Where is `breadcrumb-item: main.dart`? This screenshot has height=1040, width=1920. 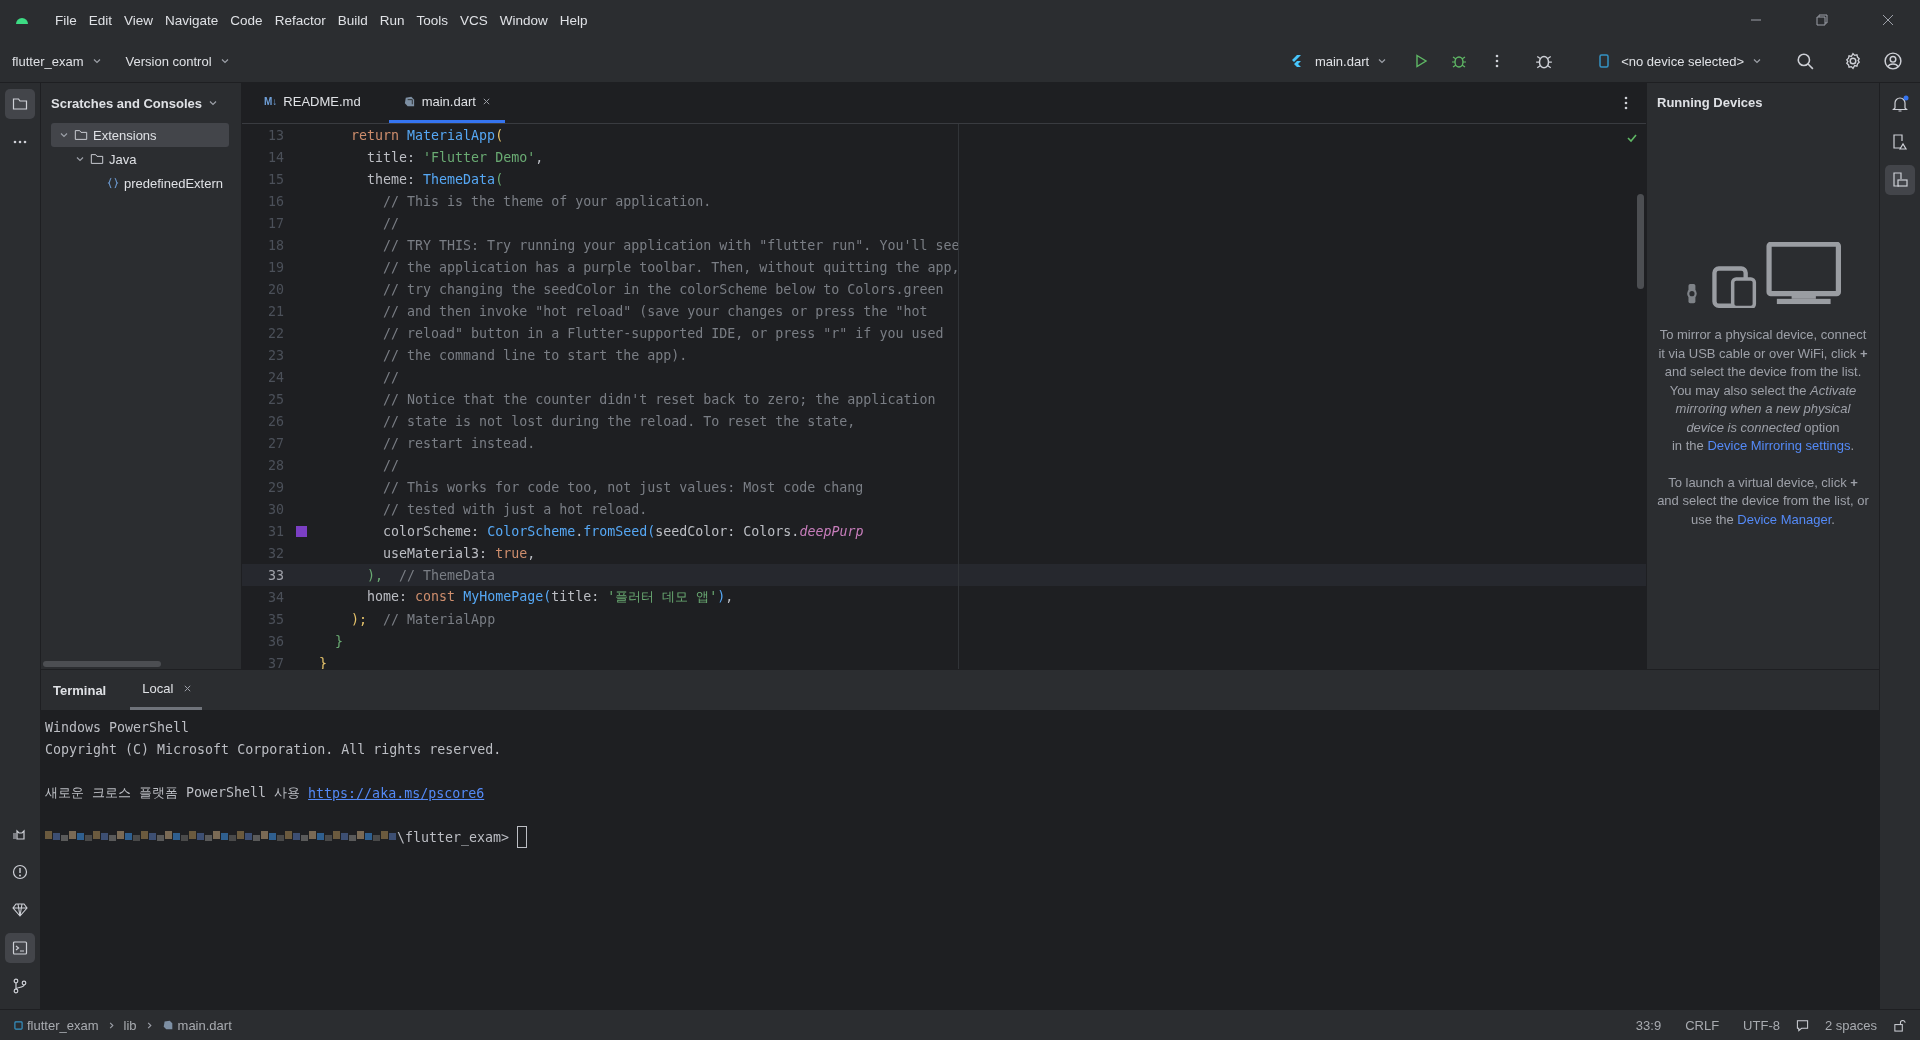 breadcrumb-item: main.dart is located at coordinates (196, 1025).